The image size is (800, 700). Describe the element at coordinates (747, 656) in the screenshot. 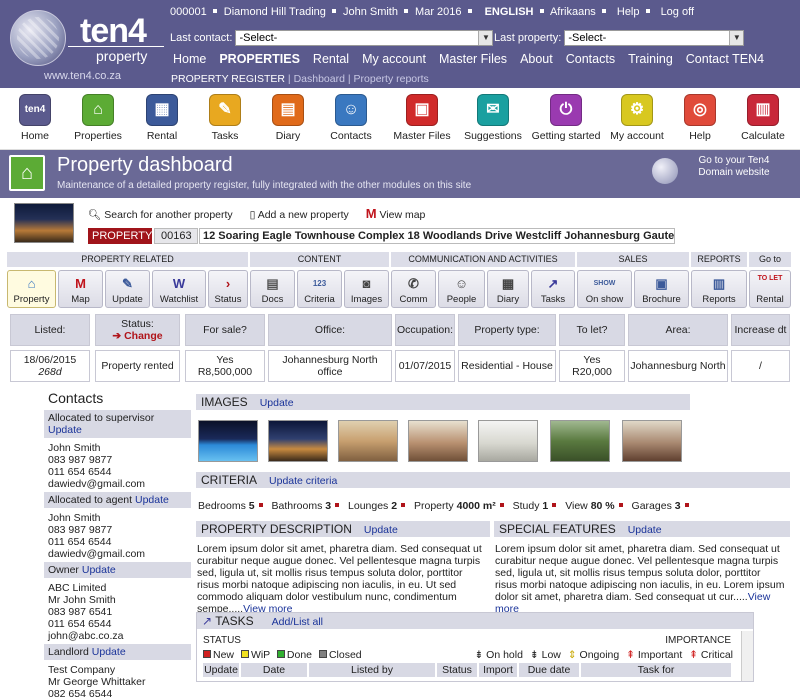

I see `tasks-scrollbar` at that location.